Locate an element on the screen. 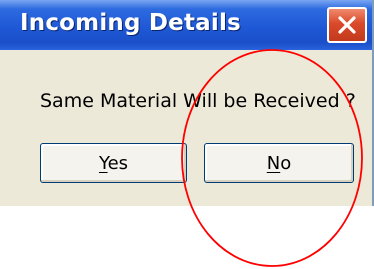 This screenshot has width=374, height=269. close-icon is located at coordinates (347, 25).